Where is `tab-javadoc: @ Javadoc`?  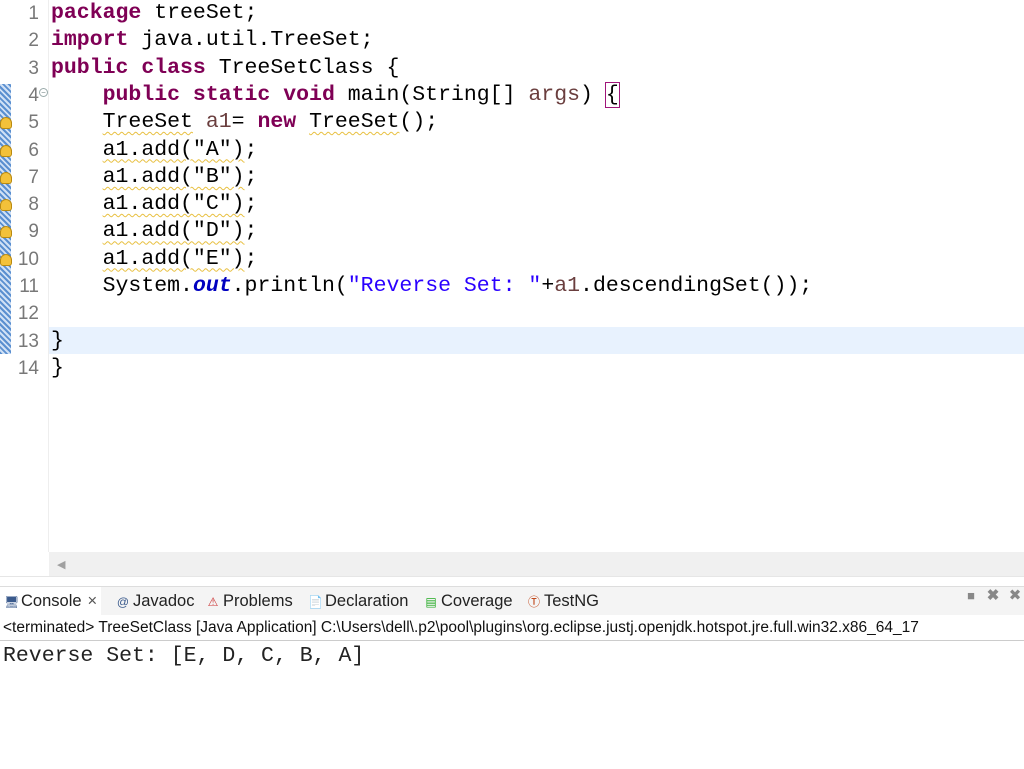 tab-javadoc: @ Javadoc is located at coordinates (155, 601).